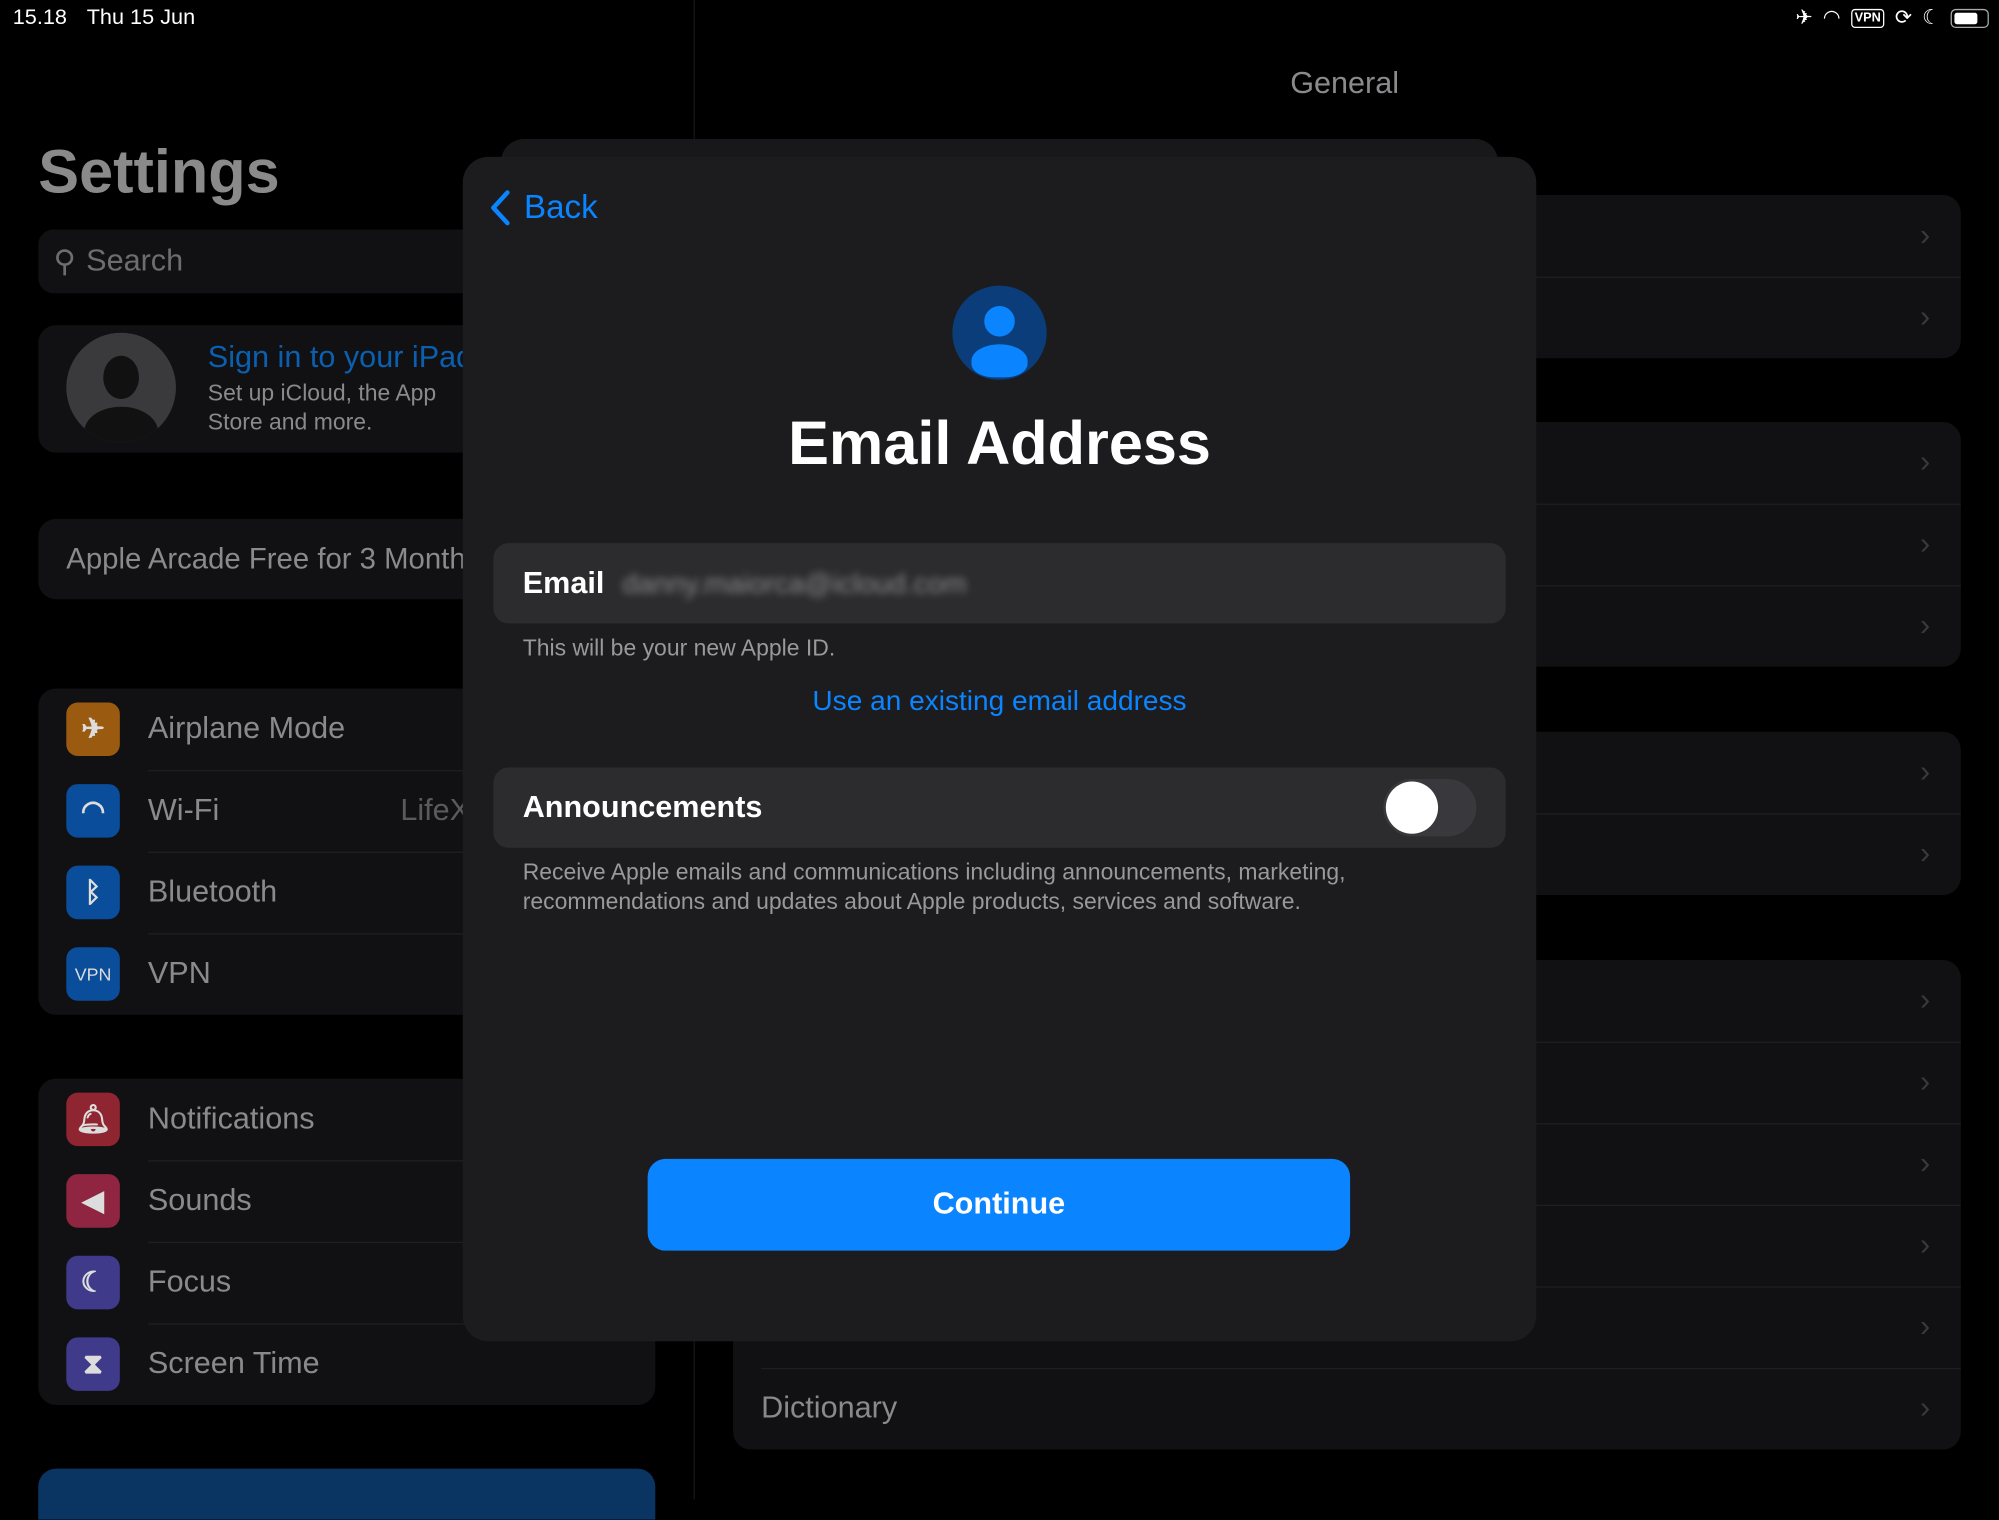 Image resolution: width=1999 pixels, height=1520 pixels. Describe the element at coordinates (189, 1282) in the screenshot. I see `sidebar-item-label: Focus` at that location.